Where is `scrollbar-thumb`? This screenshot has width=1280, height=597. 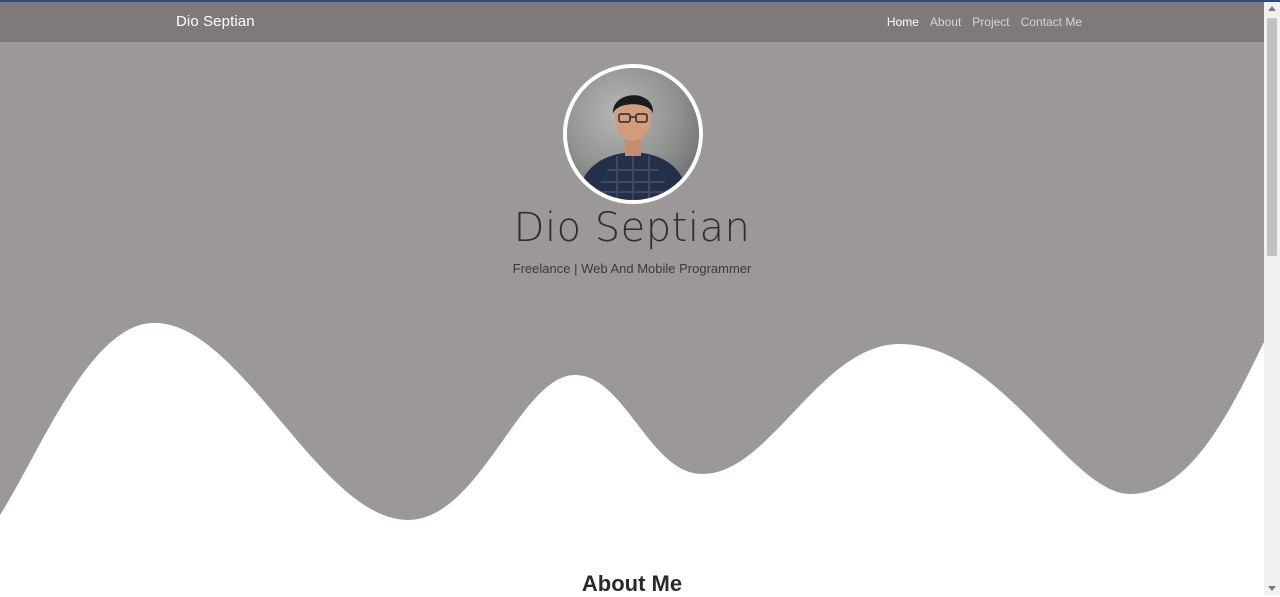 scrollbar-thumb is located at coordinates (1272, 137).